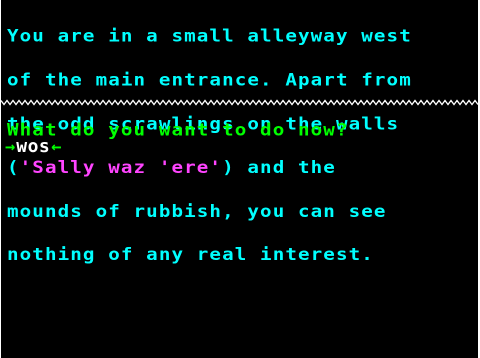 The width and height of the screenshot is (480, 358). What do you see at coordinates (56, 147) in the screenshot?
I see `left-arrow-icon: ←` at bounding box center [56, 147].